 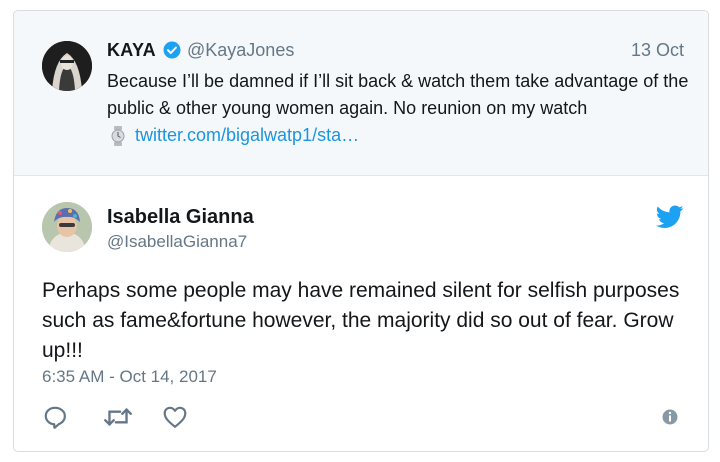 What do you see at coordinates (670, 417) in the screenshot?
I see `info-icon` at bounding box center [670, 417].